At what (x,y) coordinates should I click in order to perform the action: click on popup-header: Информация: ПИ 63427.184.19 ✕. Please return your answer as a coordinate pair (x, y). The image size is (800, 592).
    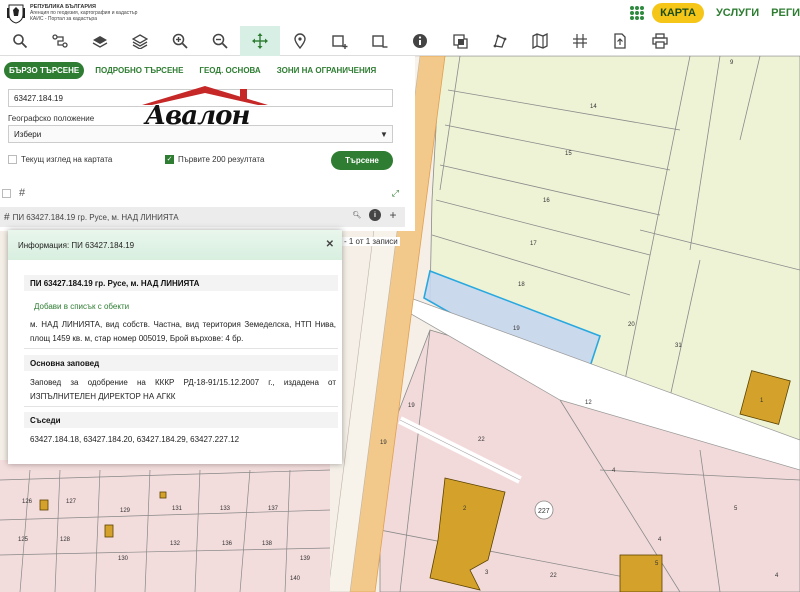
    Looking at the image, I should click on (175, 245).